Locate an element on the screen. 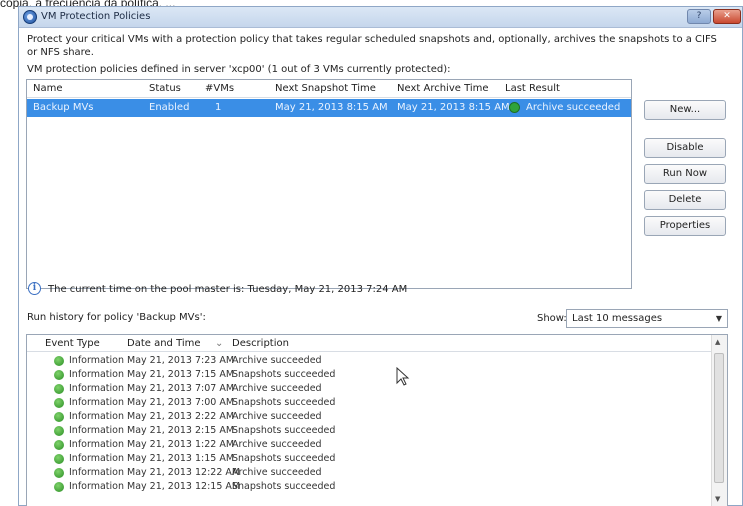  history-date-time: May 21, 2013 1:22 AM is located at coordinates (181, 444).